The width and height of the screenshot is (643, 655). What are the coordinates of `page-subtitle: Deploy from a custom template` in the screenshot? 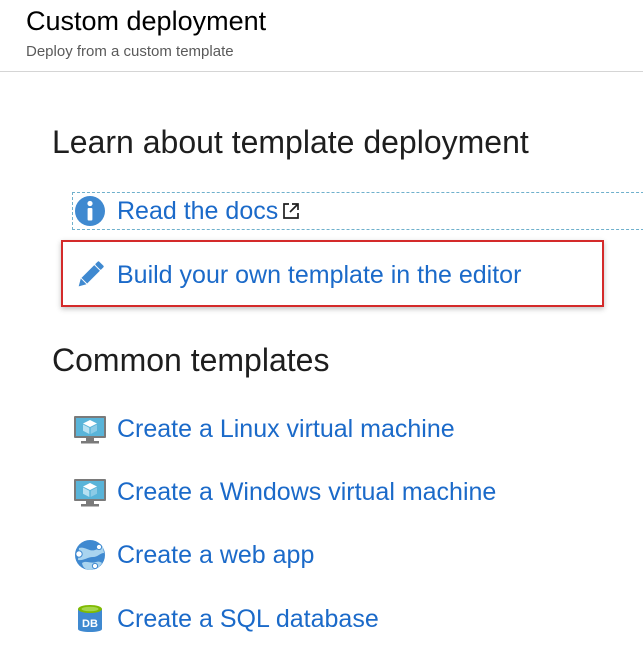 It's located at (130, 51).